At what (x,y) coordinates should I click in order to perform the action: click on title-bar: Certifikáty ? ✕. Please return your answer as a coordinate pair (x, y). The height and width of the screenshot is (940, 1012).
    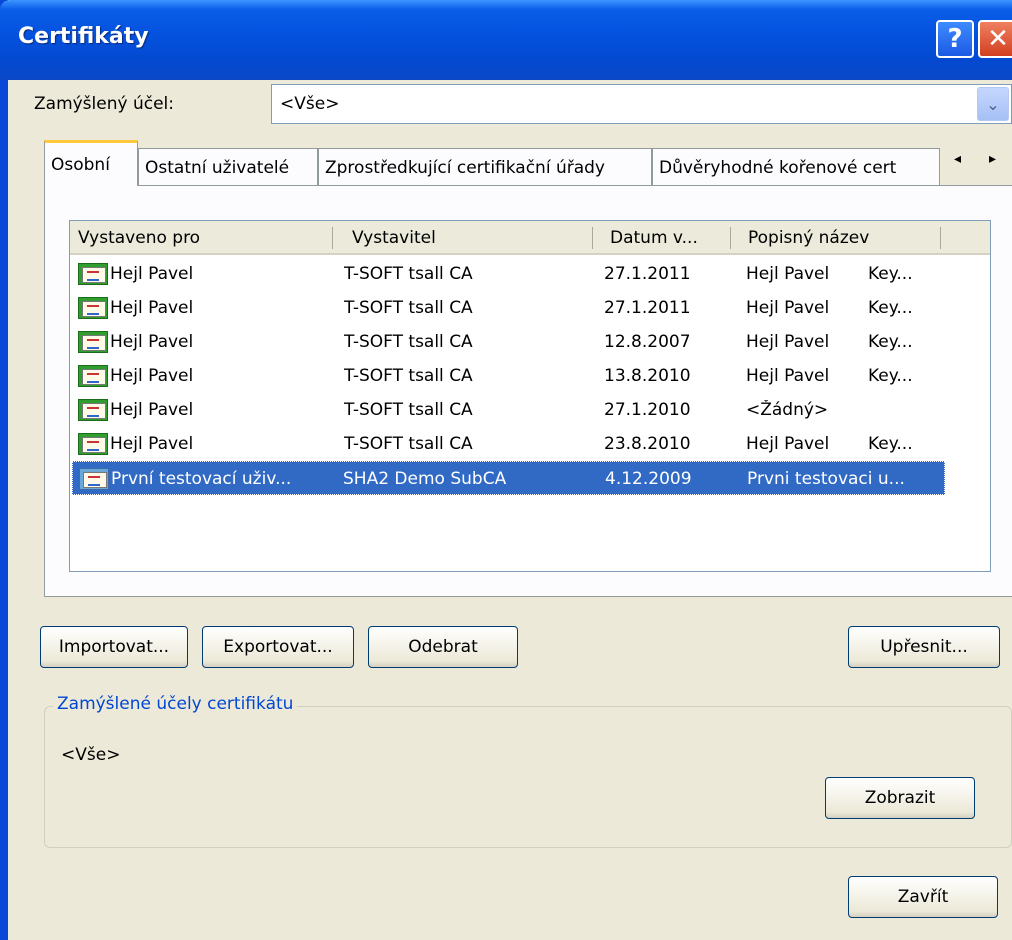
    Looking at the image, I should click on (506, 40).